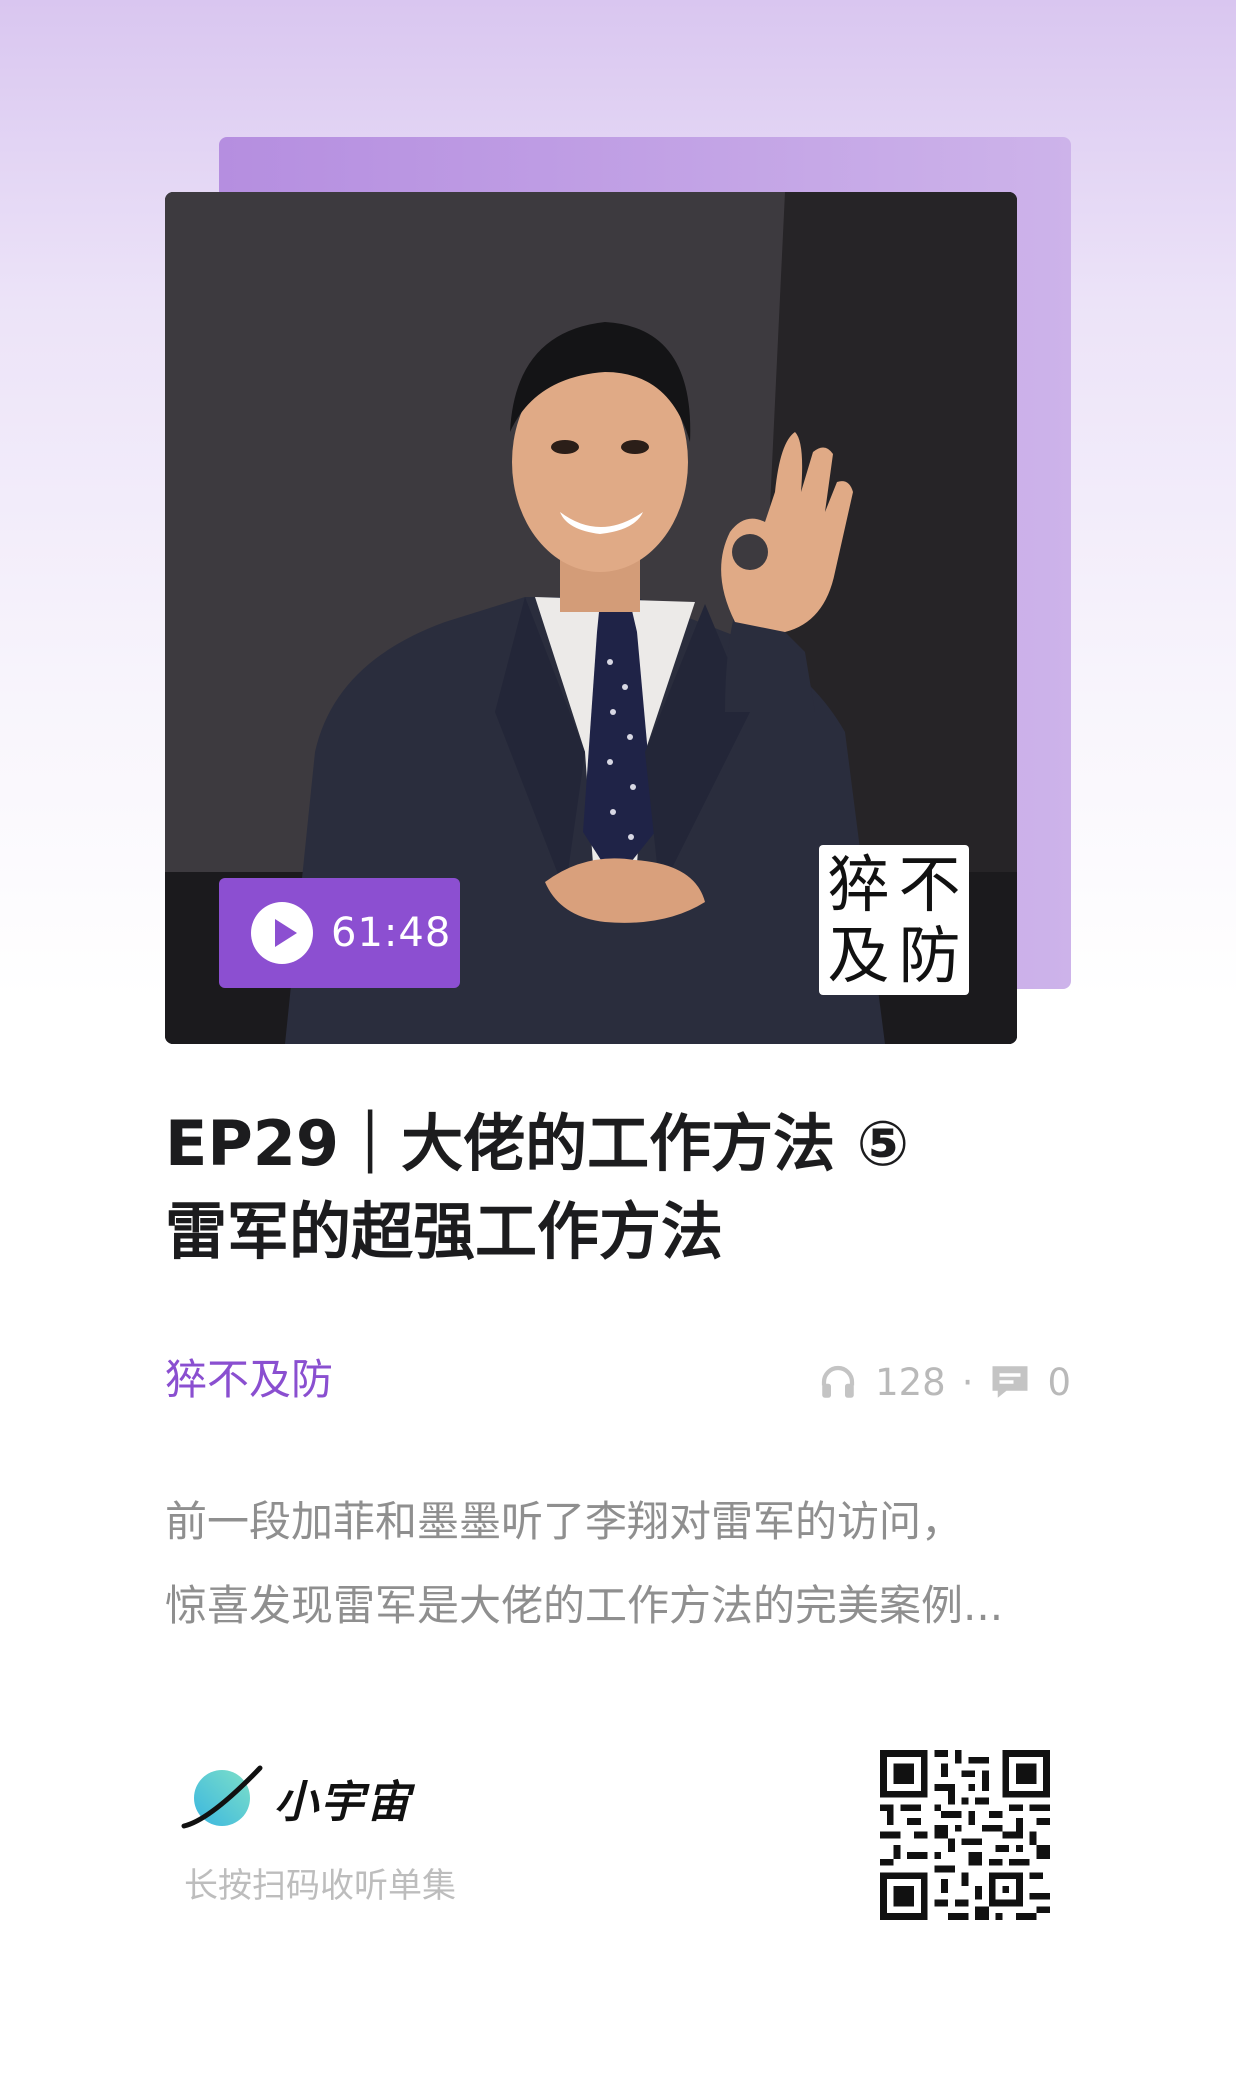  I want to click on brand-name: 小宇宙, so click(343, 1802).